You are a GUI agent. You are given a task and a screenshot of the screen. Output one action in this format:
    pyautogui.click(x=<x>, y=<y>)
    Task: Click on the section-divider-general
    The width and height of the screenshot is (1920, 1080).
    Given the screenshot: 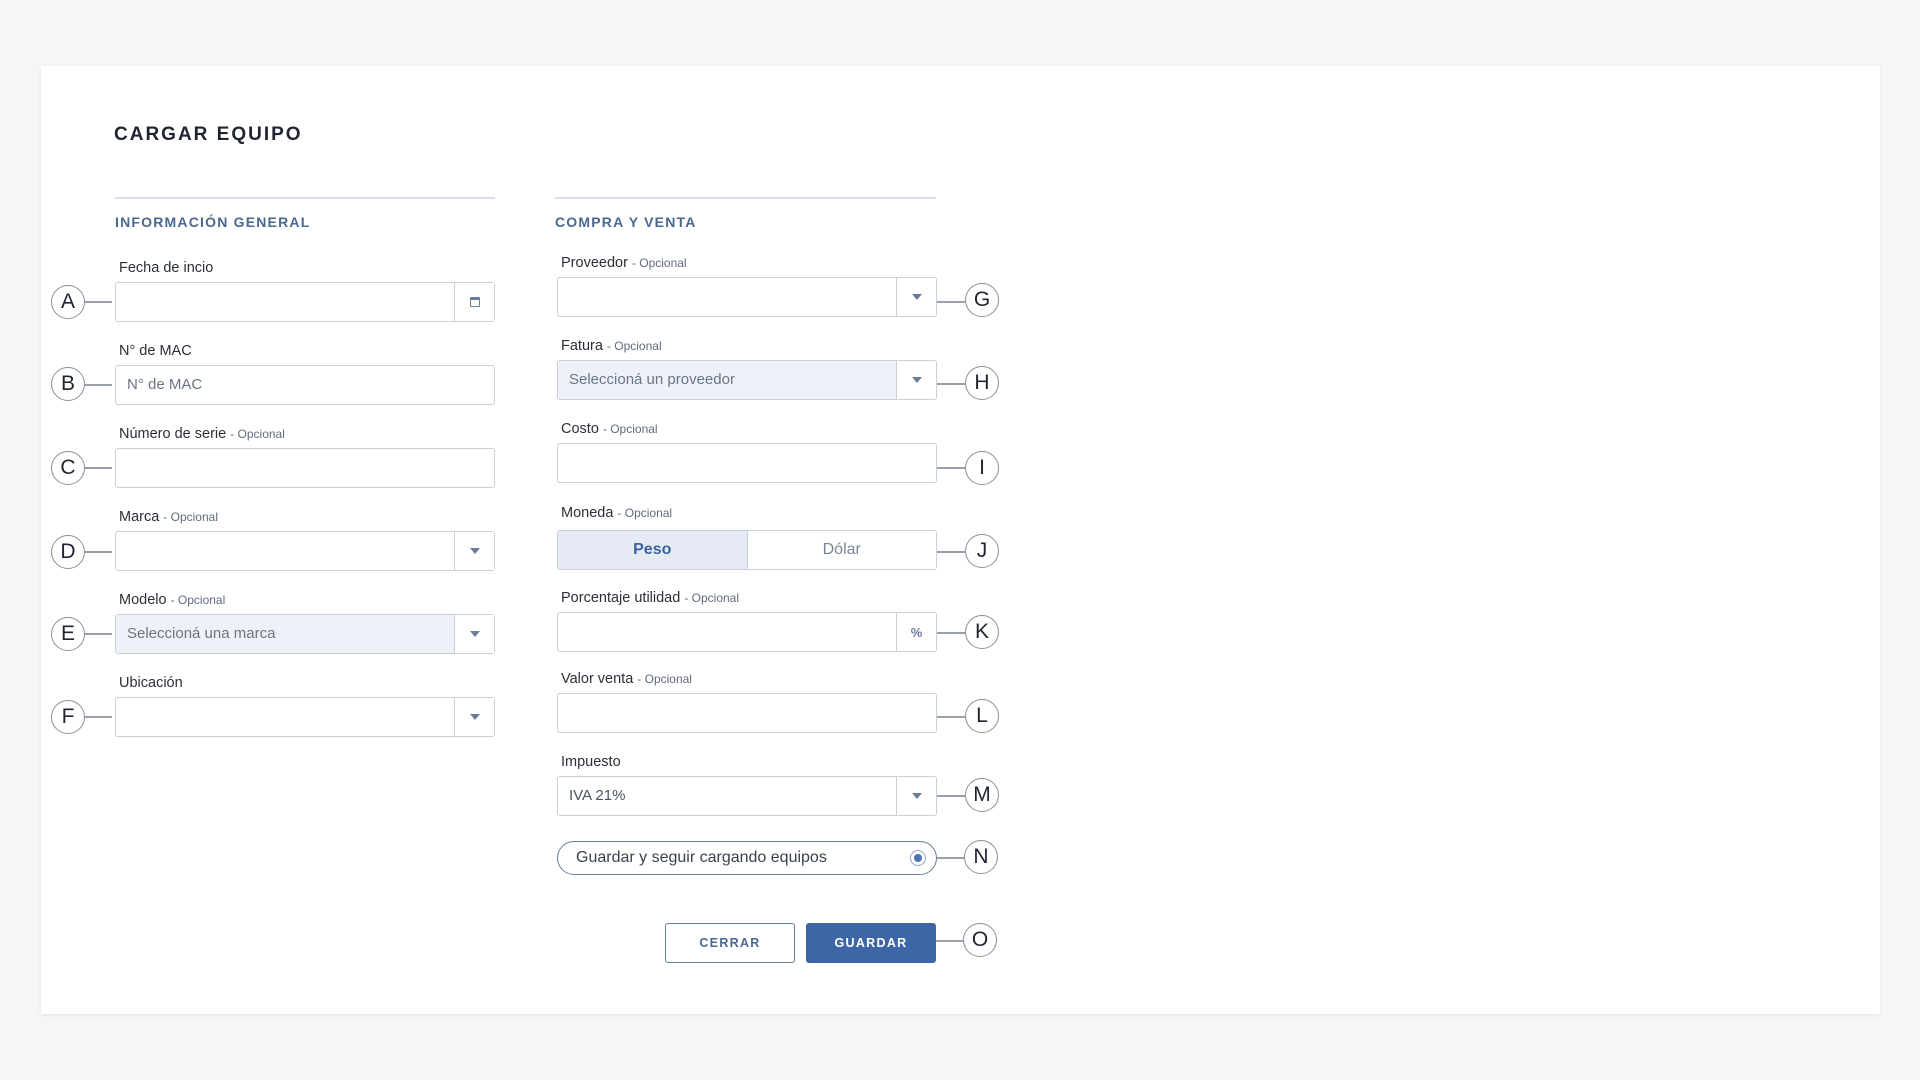 What is the action you would take?
    pyautogui.click(x=305, y=198)
    